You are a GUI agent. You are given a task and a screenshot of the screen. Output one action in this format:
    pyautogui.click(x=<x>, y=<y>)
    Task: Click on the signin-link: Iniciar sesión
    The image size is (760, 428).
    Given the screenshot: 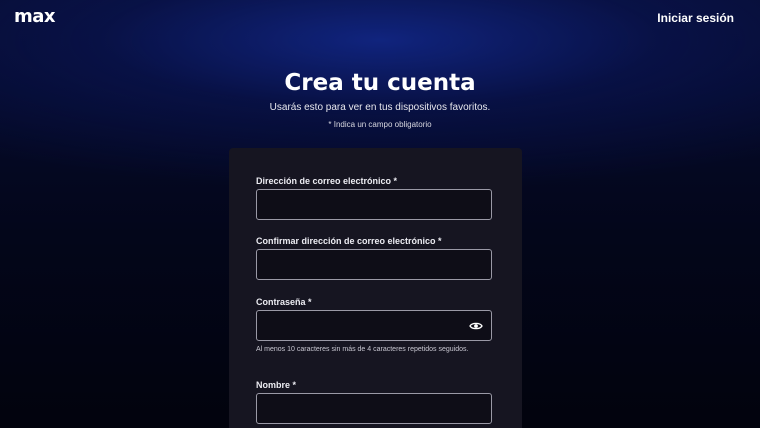 What is the action you would take?
    pyautogui.click(x=695, y=18)
    